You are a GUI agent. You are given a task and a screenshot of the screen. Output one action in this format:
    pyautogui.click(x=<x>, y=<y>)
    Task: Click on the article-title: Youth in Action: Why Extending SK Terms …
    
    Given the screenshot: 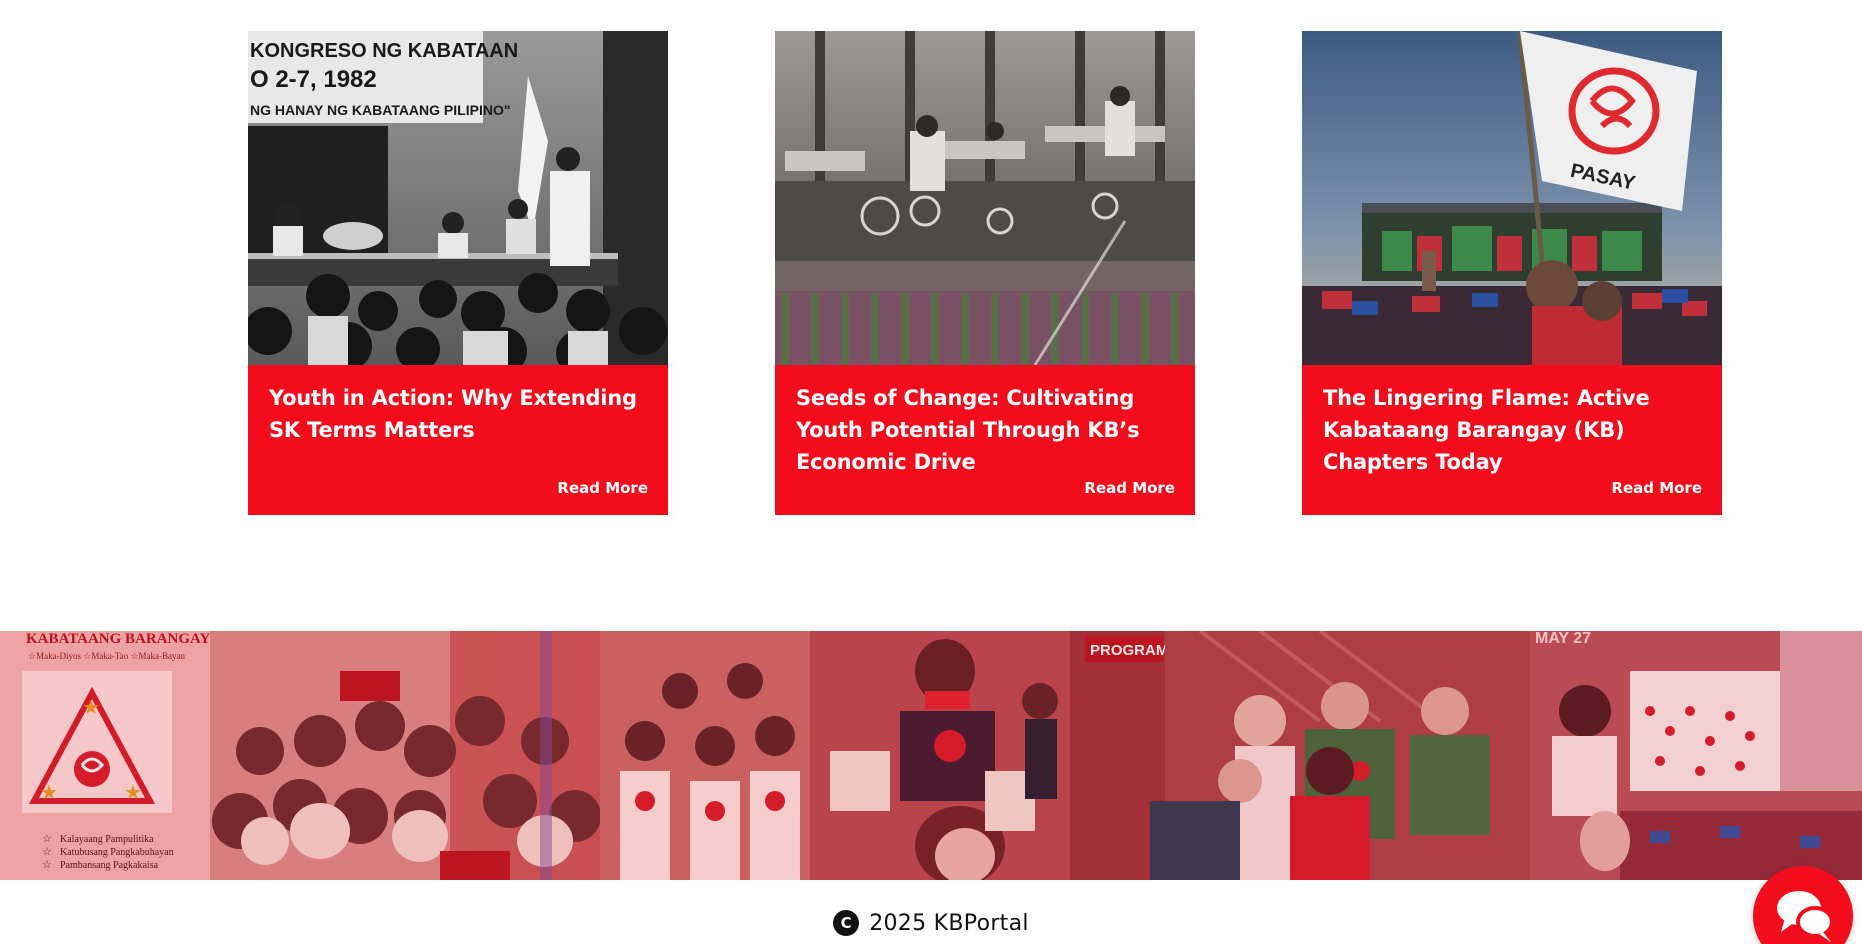 What is the action you would take?
    pyautogui.click(x=458, y=414)
    